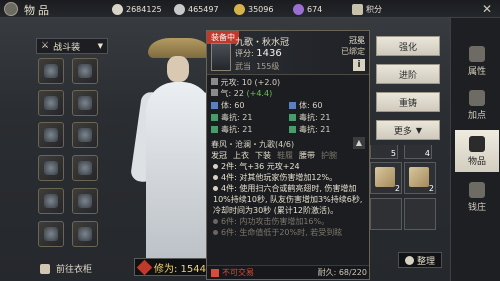 The width and height of the screenshot is (500, 281). I want to click on set-parts: 发冠 上衣 下装 鞋履 腰带 护腕, so click(289, 155).